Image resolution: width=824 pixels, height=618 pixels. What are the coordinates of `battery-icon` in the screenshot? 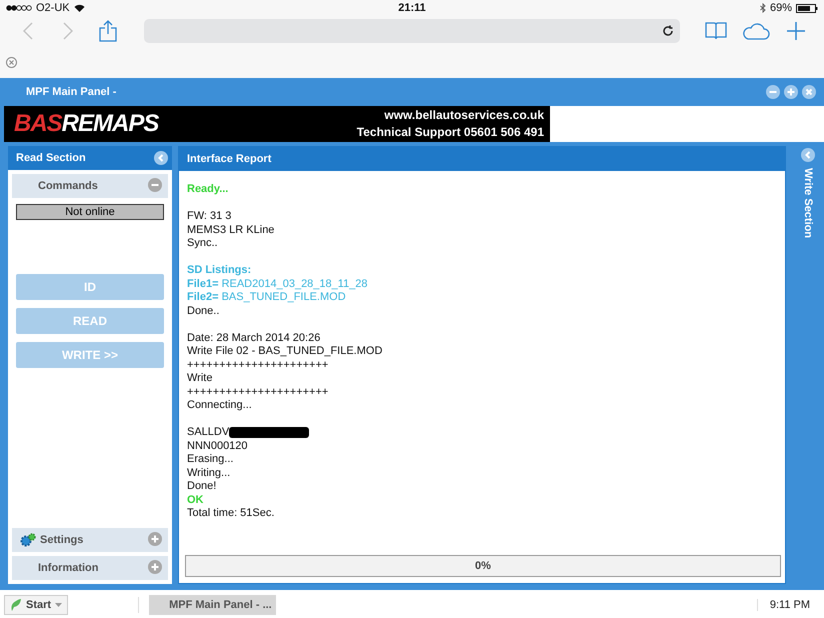 It's located at (807, 8).